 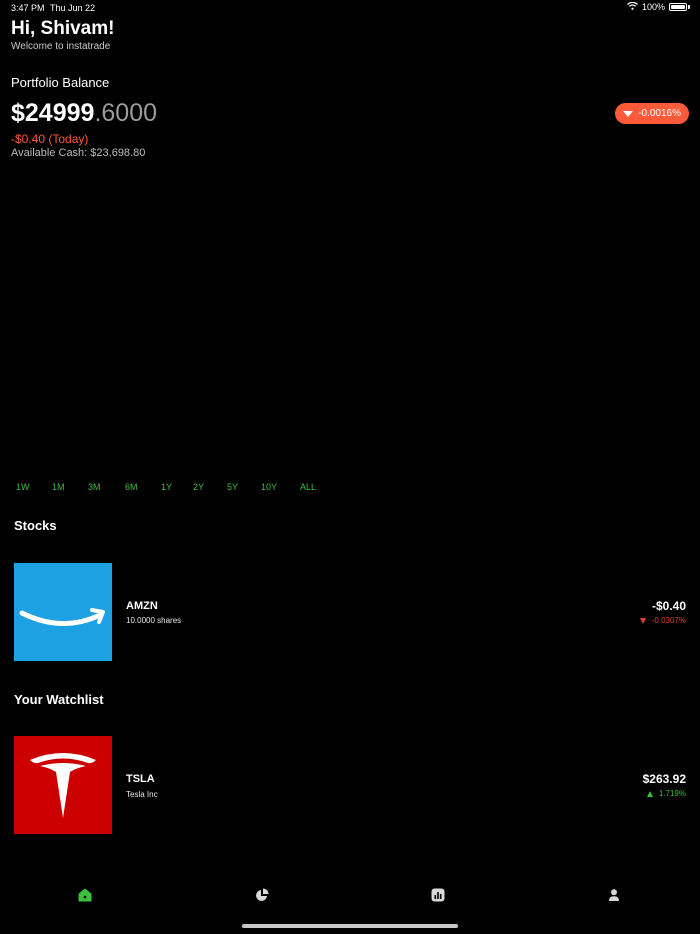 I want to click on tab-bar, so click(x=350, y=900).